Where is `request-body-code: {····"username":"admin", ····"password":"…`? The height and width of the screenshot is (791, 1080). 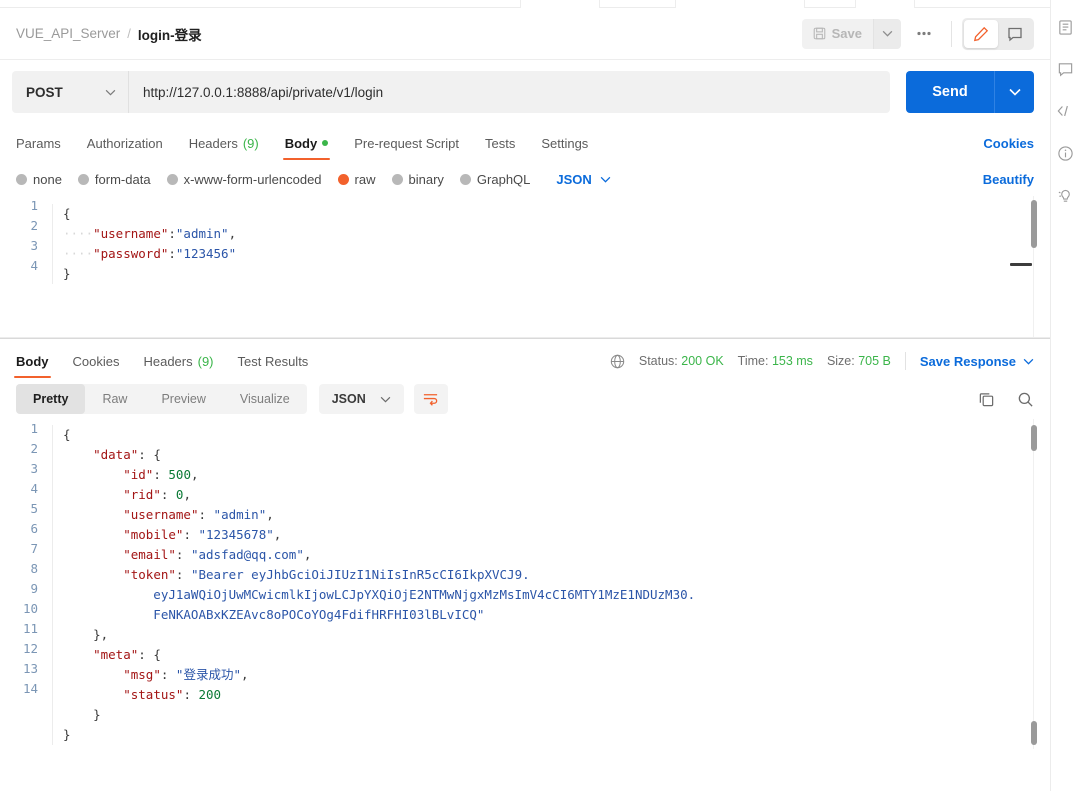
request-body-code: {····"username":"admin", ····"password":"… is located at coordinates (551, 244).